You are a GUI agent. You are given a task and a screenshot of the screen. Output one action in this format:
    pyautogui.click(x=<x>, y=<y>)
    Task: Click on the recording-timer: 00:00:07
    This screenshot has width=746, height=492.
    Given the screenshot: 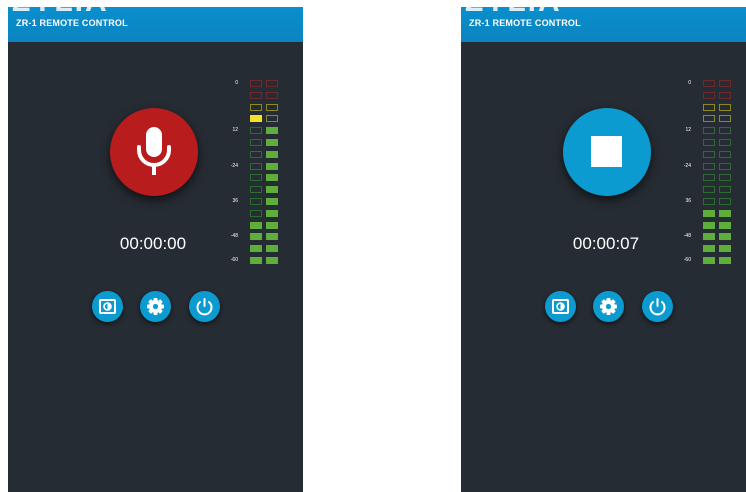 What is the action you would take?
    pyautogui.click(x=606, y=243)
    